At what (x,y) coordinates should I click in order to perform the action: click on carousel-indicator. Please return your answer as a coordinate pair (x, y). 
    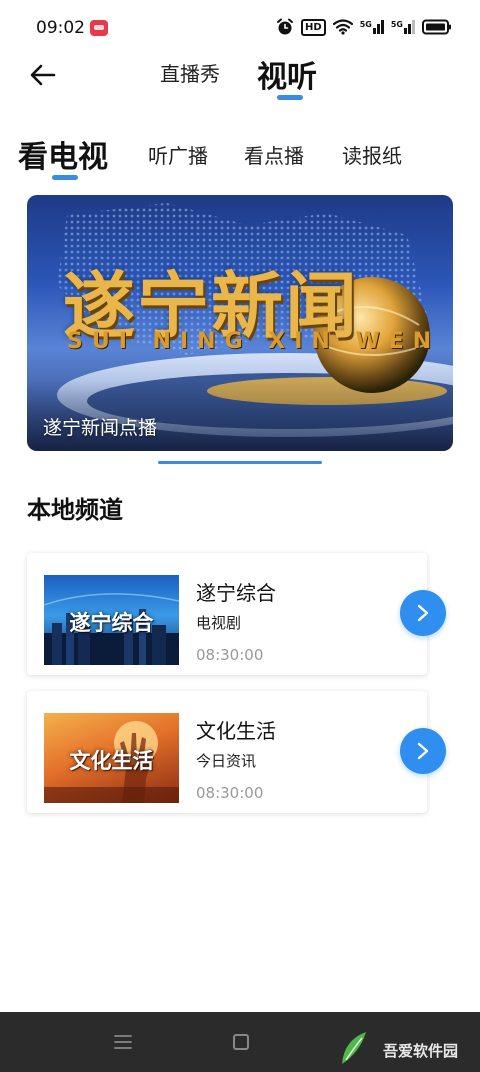
    Looking at the image, I should click on (240, 462).